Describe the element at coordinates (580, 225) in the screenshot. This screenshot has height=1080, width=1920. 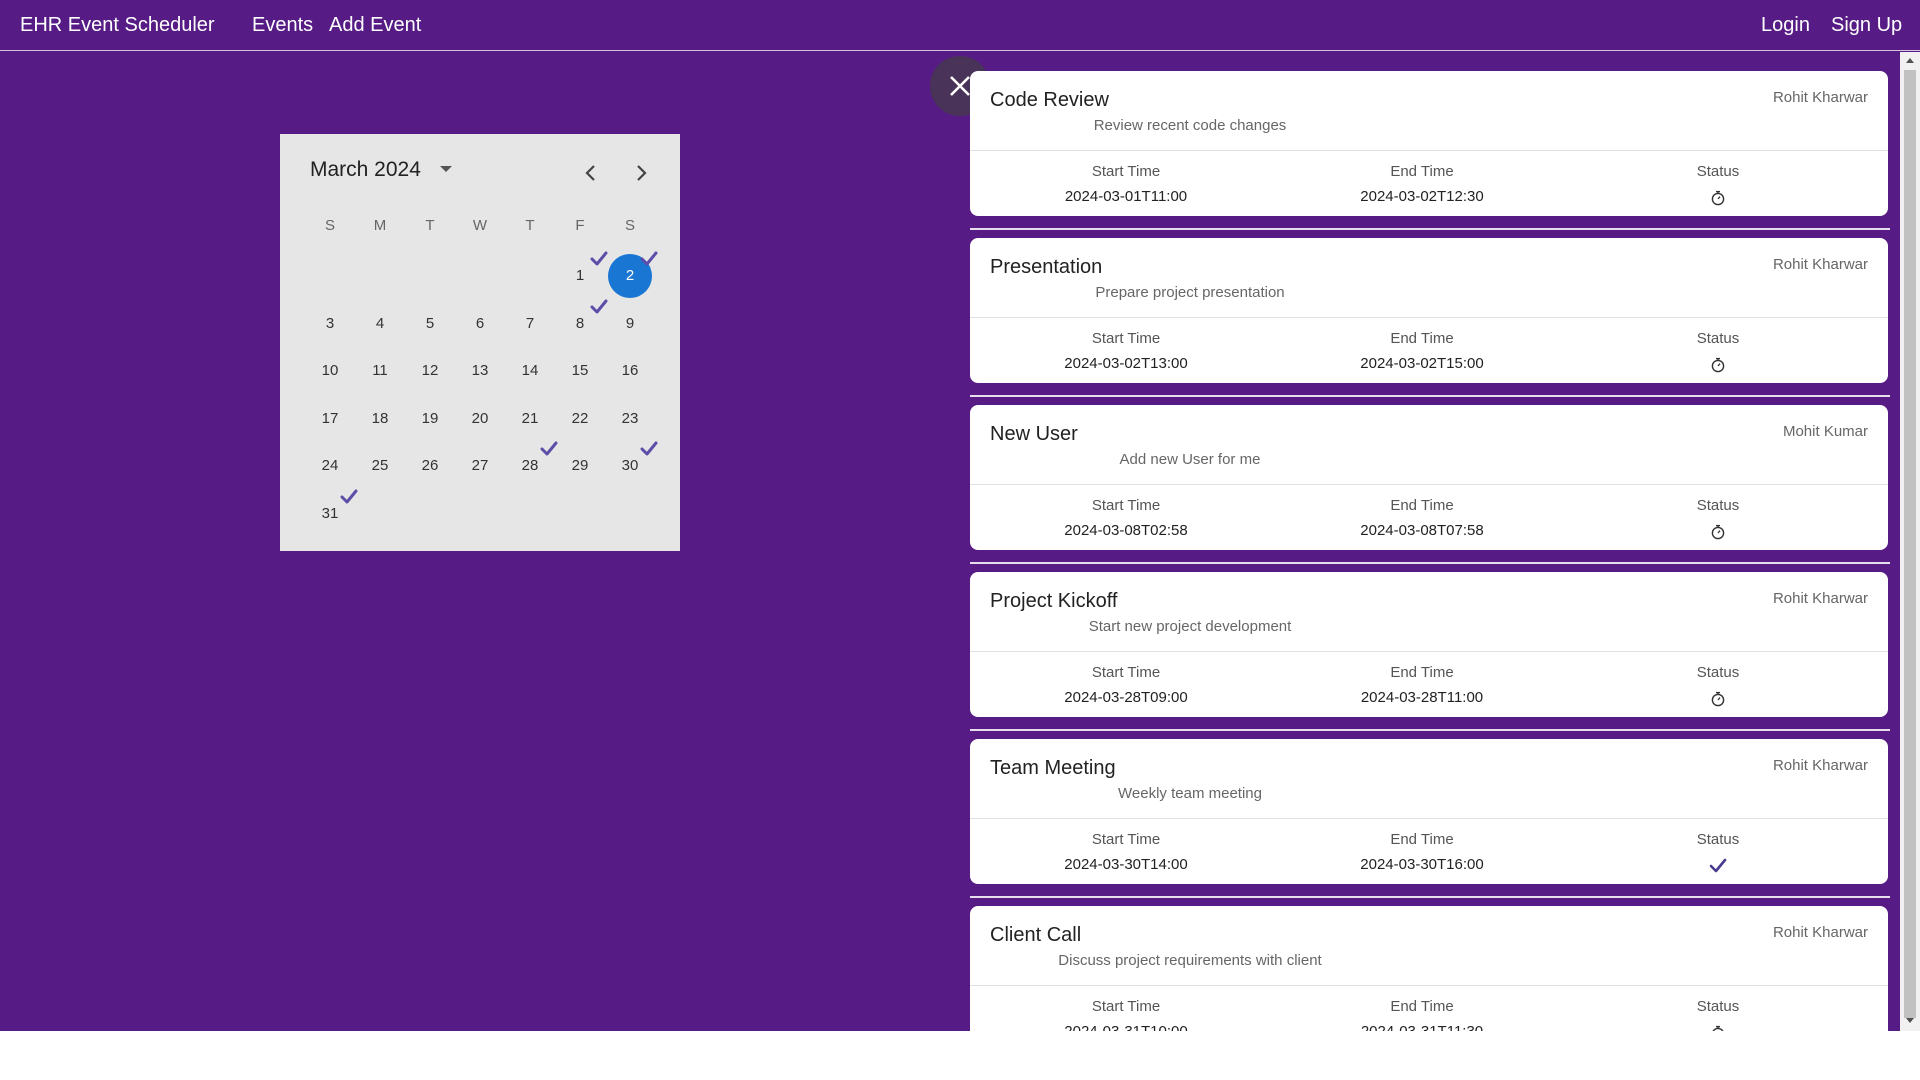
I see `weekday-label: F` at that location.